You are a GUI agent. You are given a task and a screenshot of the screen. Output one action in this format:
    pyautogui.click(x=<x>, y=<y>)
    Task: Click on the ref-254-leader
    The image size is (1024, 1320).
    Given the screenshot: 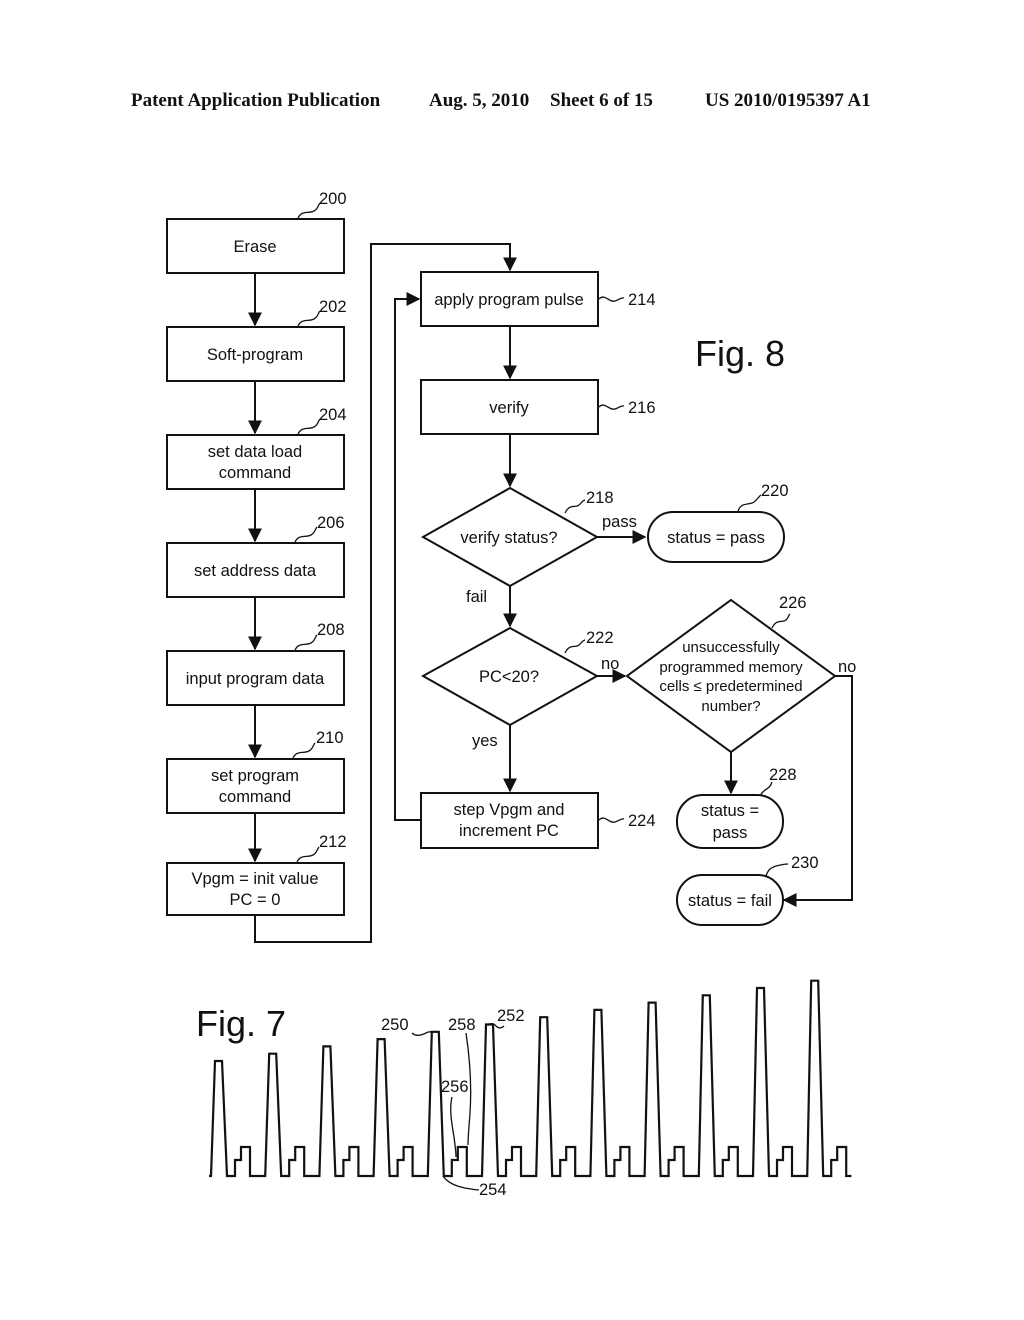 What is the action you would take?
    pyautogui.click(x=461, y=1183)
    